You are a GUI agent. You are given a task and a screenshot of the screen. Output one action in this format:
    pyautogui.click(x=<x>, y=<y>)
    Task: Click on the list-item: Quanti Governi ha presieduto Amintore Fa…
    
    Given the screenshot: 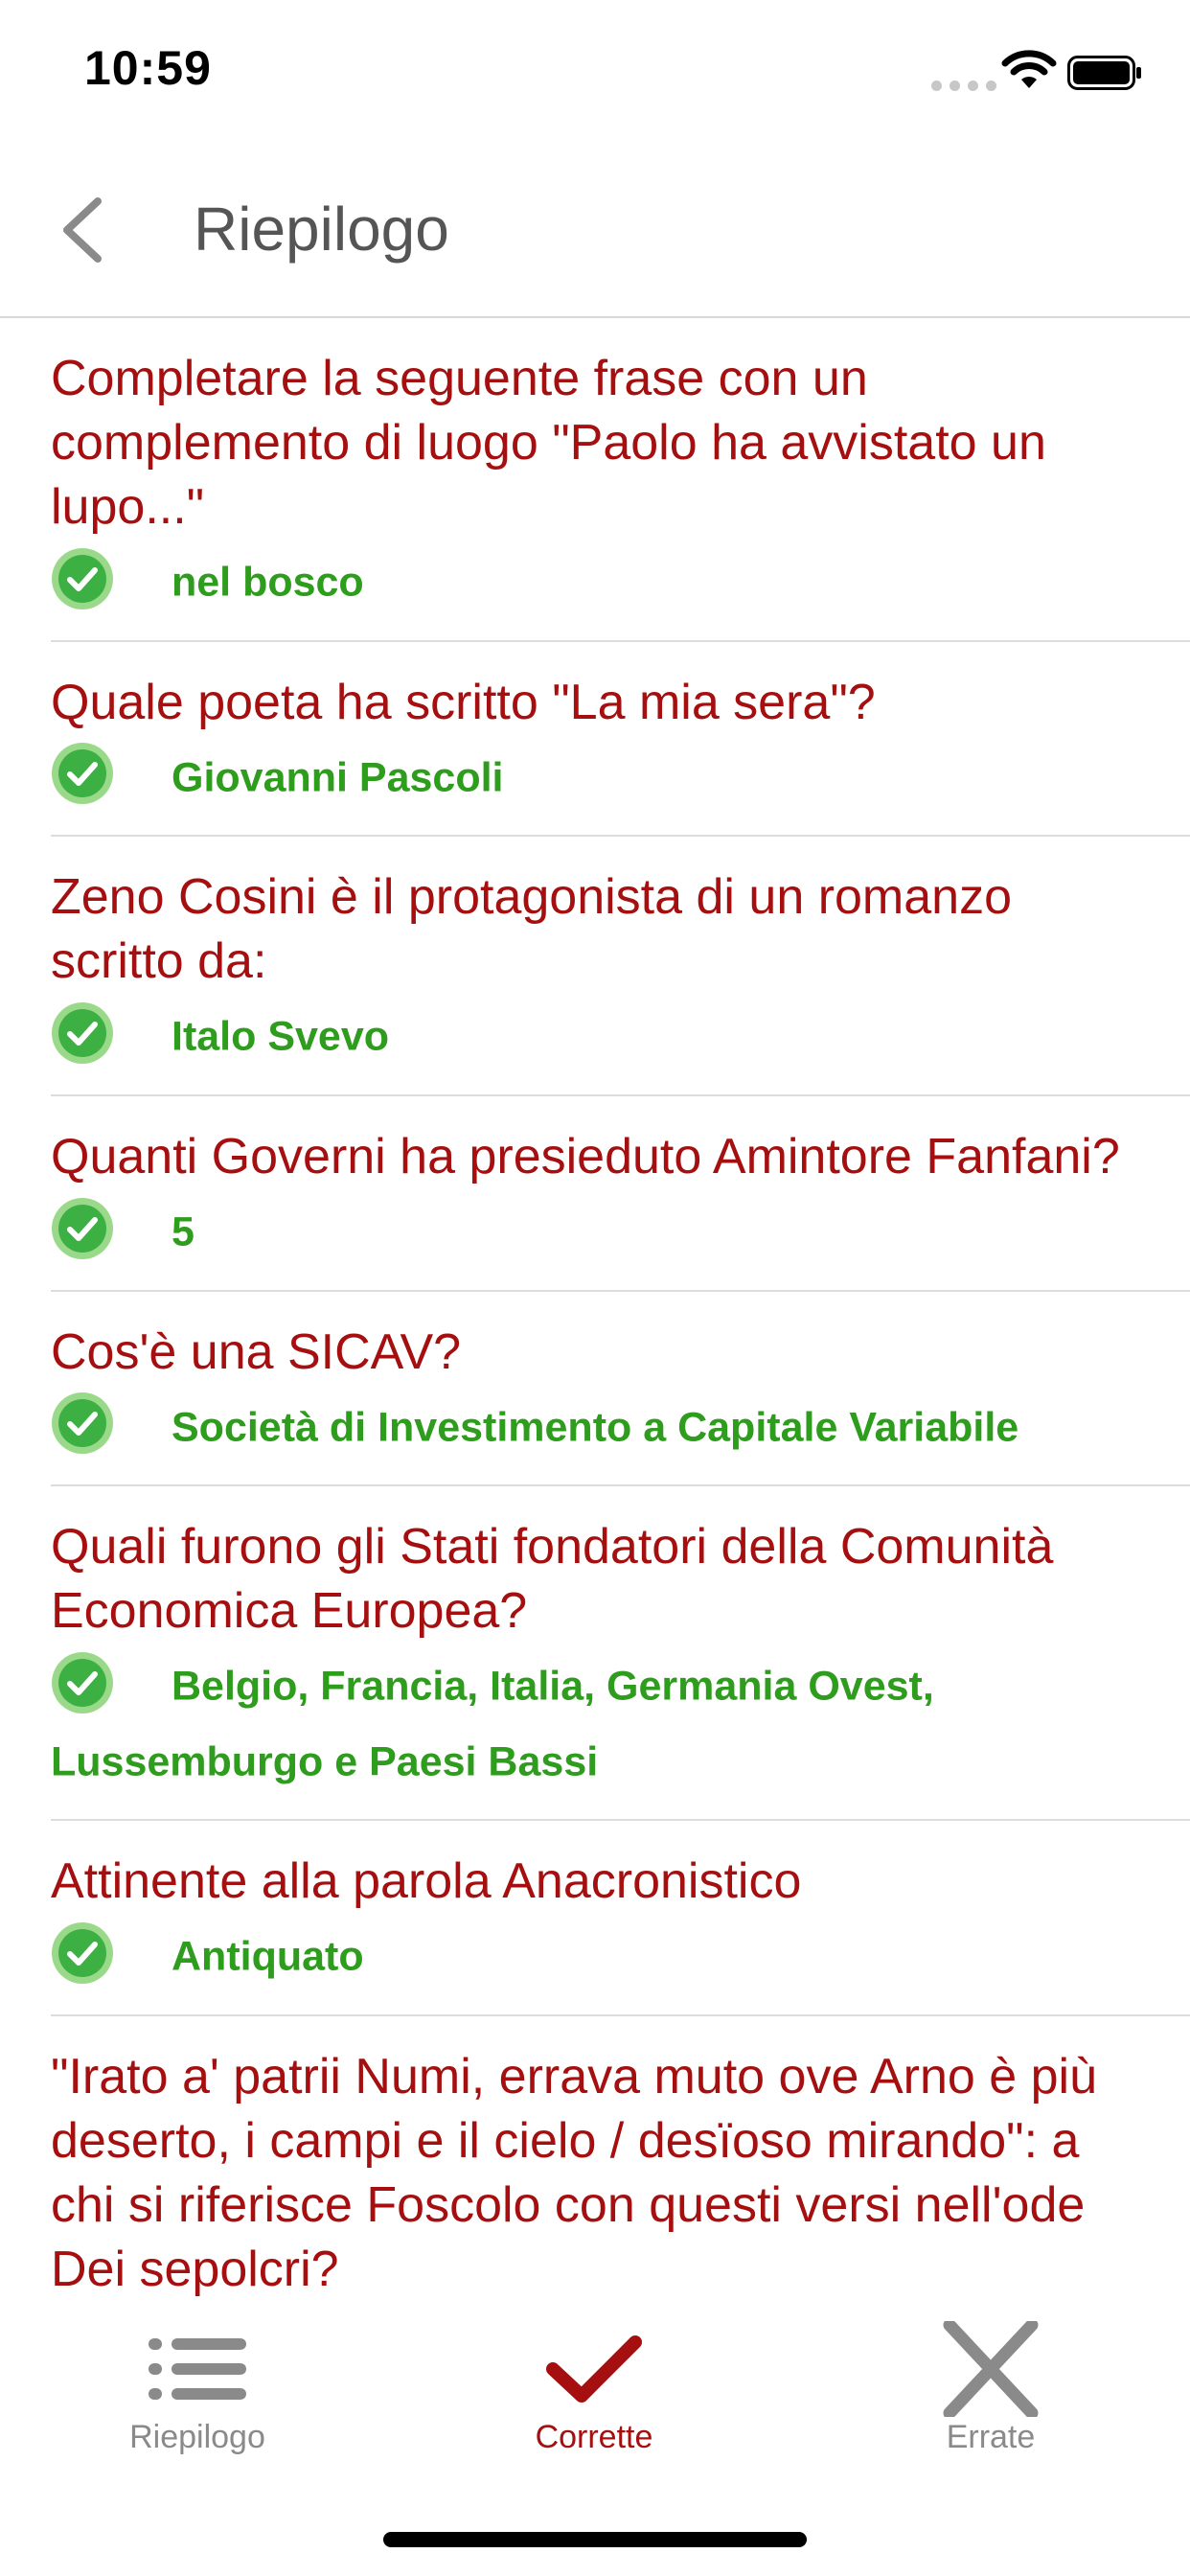 What is the action you would take?
    pyautogui.click(x=621, y=1194)
    